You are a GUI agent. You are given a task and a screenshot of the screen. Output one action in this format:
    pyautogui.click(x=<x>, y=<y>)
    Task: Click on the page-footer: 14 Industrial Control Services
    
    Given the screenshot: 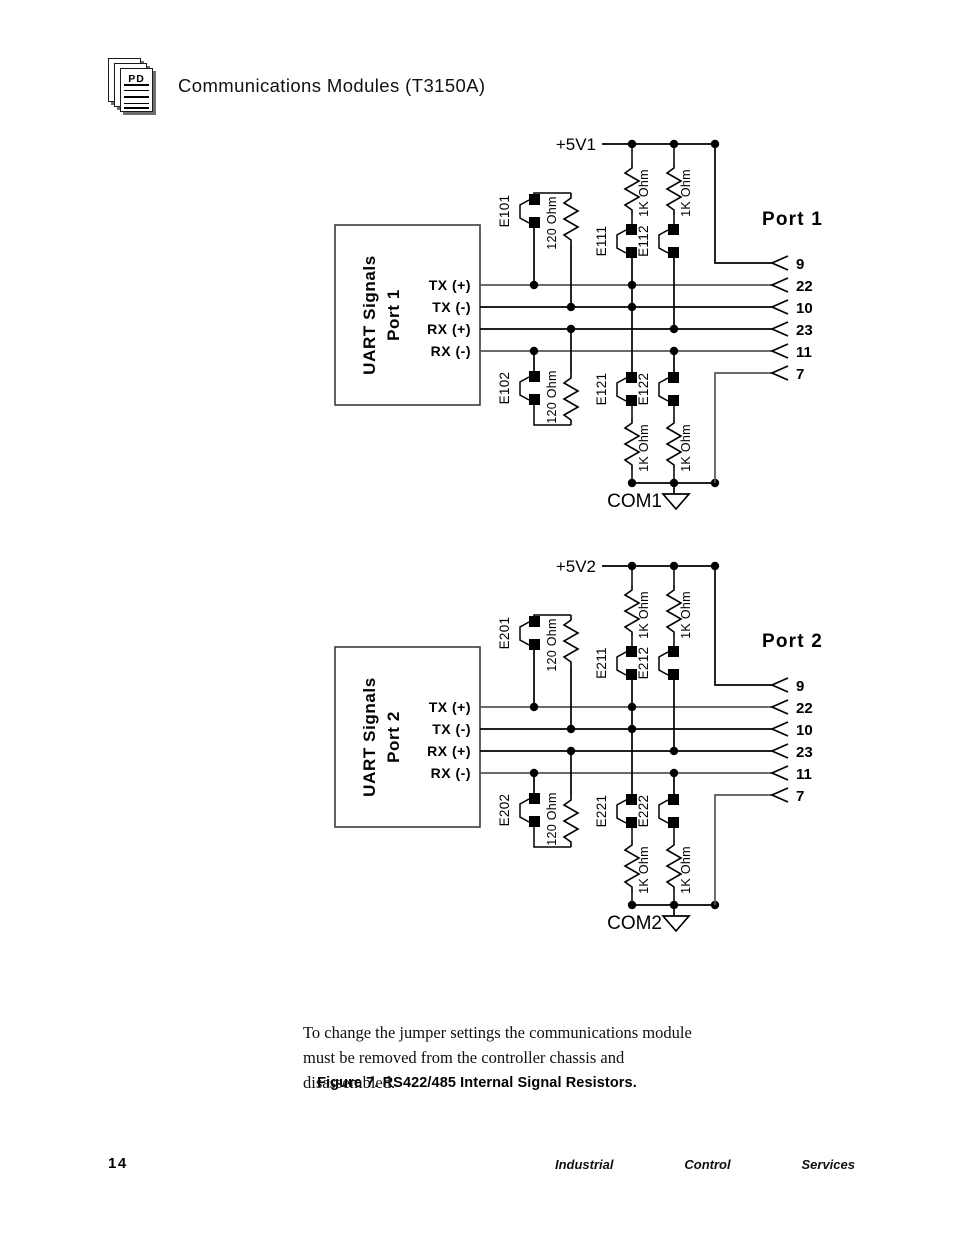 What is the action you would take?
    pyautogui.click(x=477, y=1170)
    